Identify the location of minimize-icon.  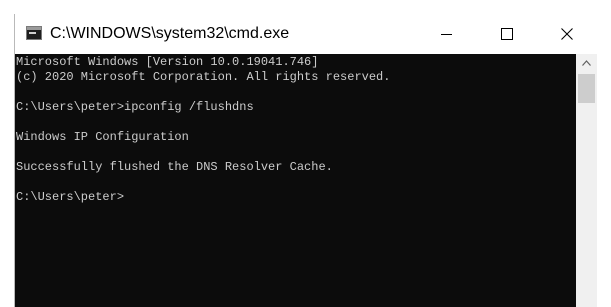
(446, 34).